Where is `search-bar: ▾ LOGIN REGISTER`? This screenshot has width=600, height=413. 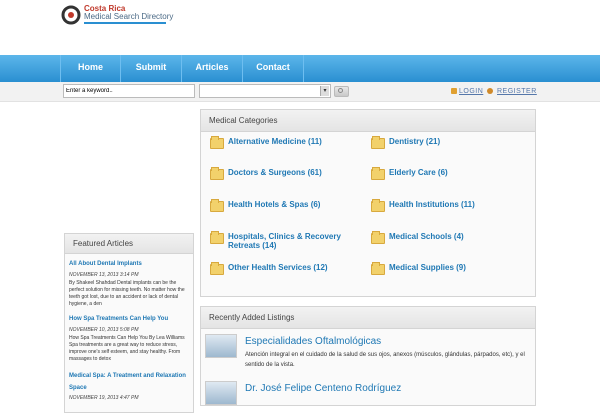 search-bar: ▾ LOGIN REGISTER is located at coordinates (300, 92).